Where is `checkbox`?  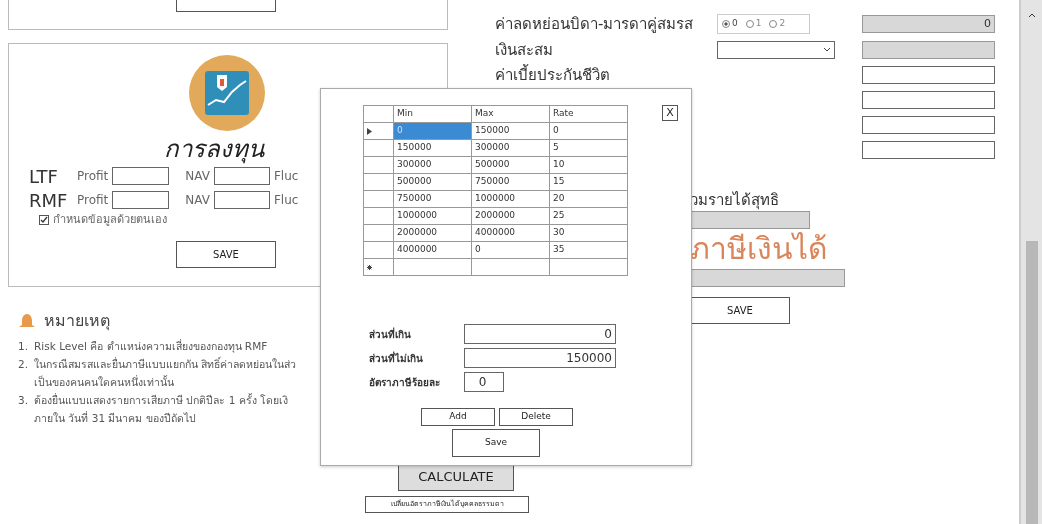
checkbox is located at coordinates (44, 220).